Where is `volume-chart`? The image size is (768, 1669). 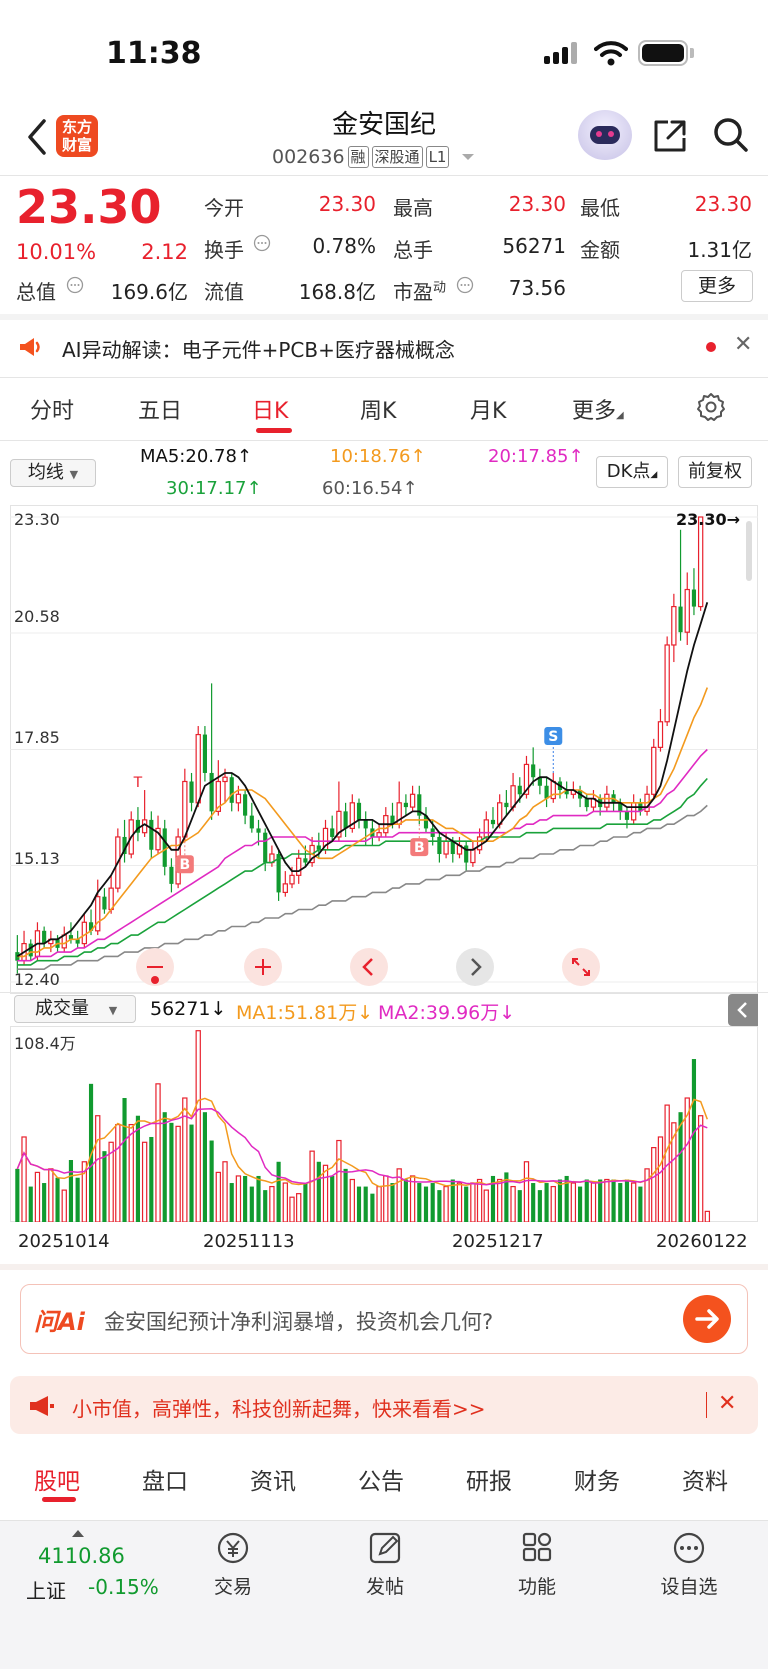 volume-chart is located at coordinates (384, 1124).